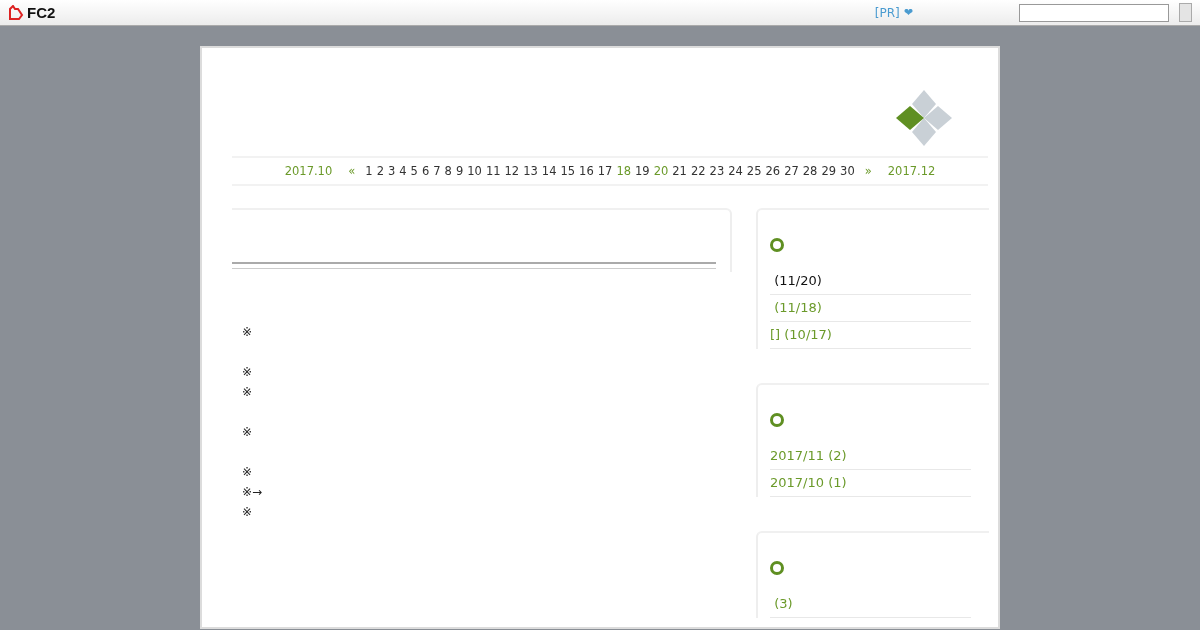 The height and width of the screenshot is (630, 1200). I want to click on previous-month-link: 2017.10, so click(308, 171).